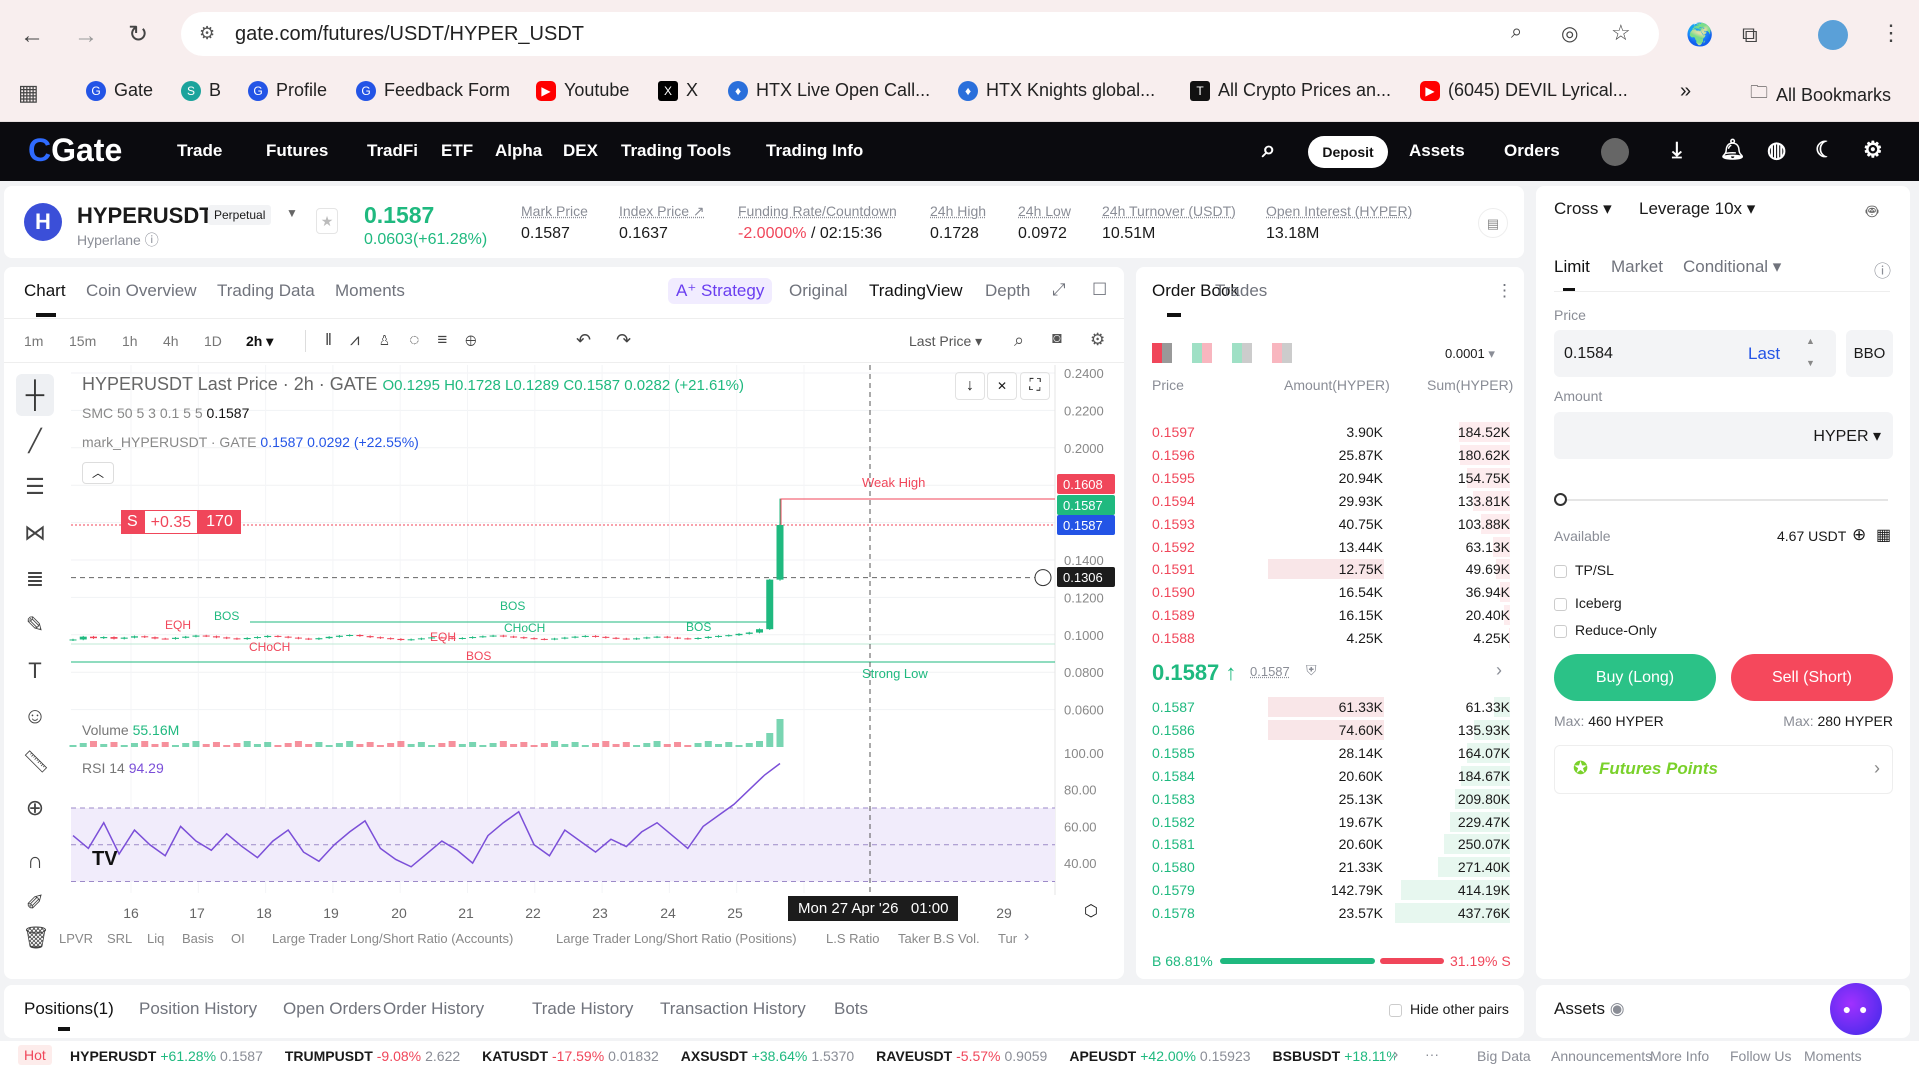  What do you see at coordinates (572, 1056) in the screenshot?
I see `ticker-item: KATUSDT -17.59% 0.01832` at bounding box center [572, 1056].